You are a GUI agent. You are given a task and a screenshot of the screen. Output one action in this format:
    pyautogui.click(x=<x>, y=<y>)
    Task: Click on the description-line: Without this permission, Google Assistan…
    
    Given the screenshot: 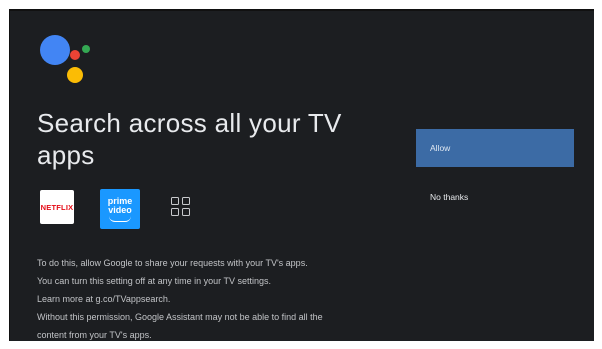 What is the action you would take?
    pyautogui.click(x=180, y=317)
    